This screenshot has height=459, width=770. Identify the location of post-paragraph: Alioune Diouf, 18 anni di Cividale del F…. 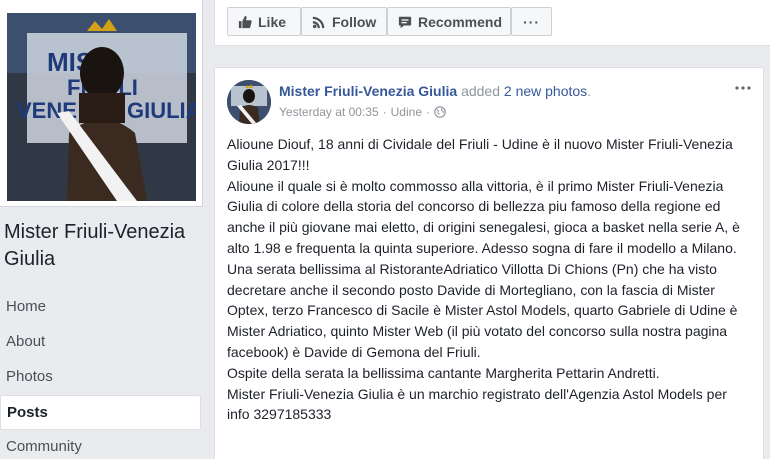
(480, 154).